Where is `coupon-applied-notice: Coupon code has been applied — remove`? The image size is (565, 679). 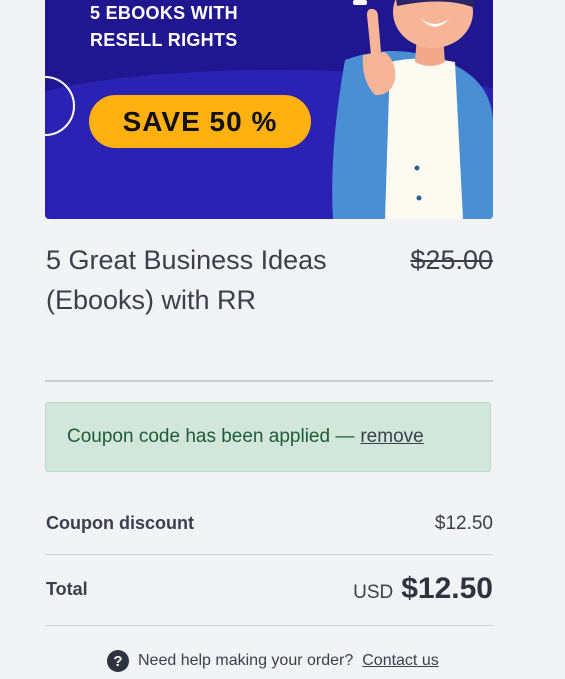 coupon-applied-notice: Coupon code has been applied — remove is located at coordinates (268, 437).